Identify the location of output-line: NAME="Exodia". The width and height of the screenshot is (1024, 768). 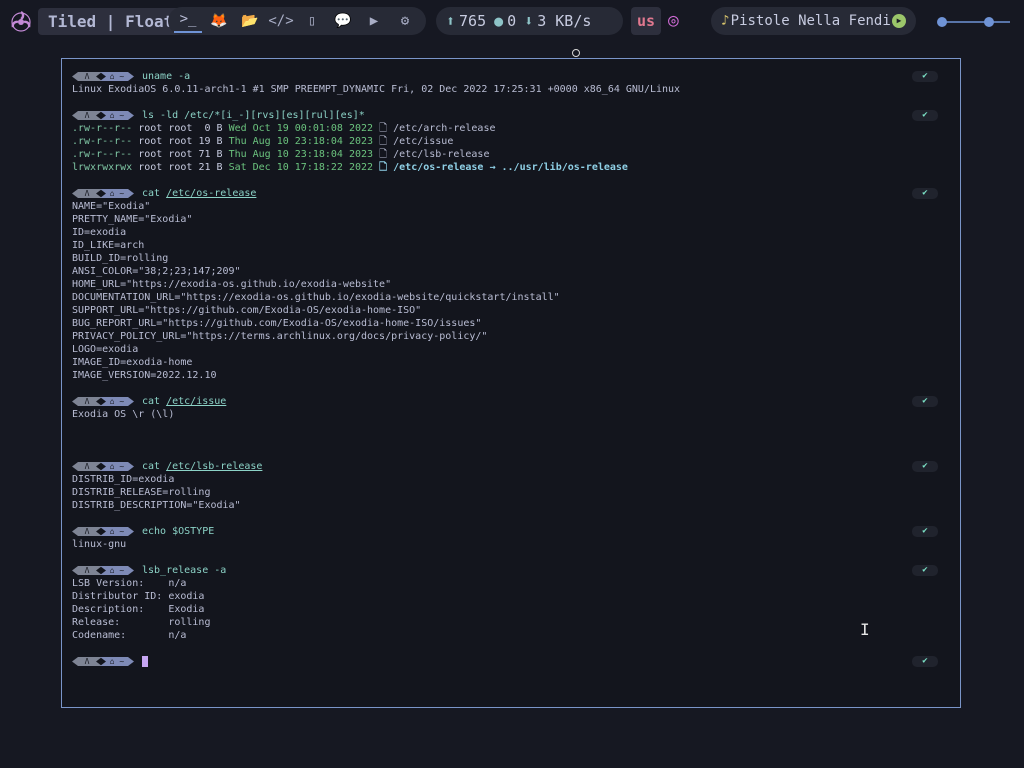
(111, 206).